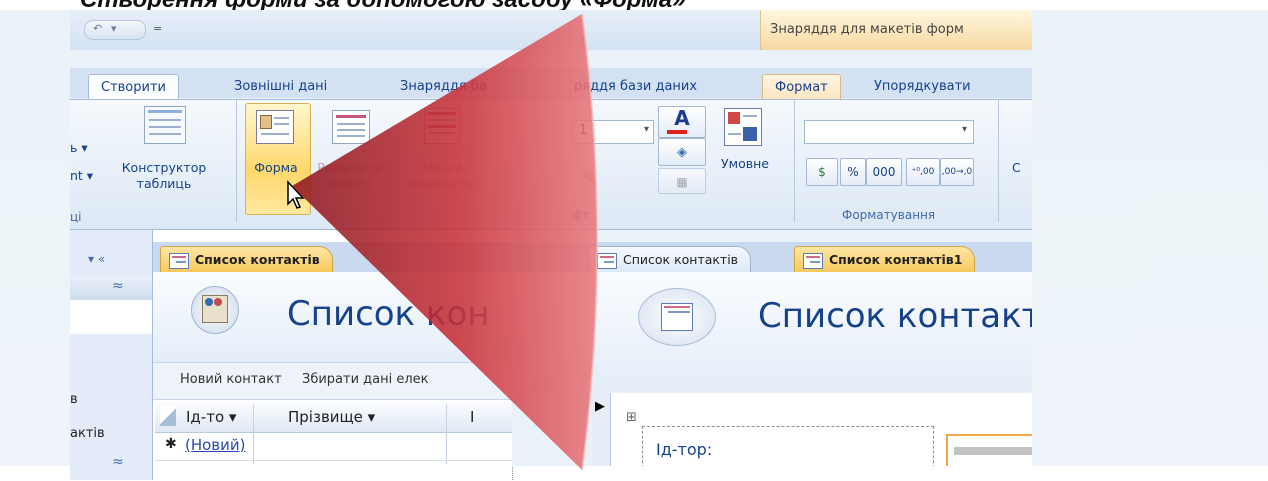  I want to click on multiple-items-button: Кілька елементів, so click(442, 176).